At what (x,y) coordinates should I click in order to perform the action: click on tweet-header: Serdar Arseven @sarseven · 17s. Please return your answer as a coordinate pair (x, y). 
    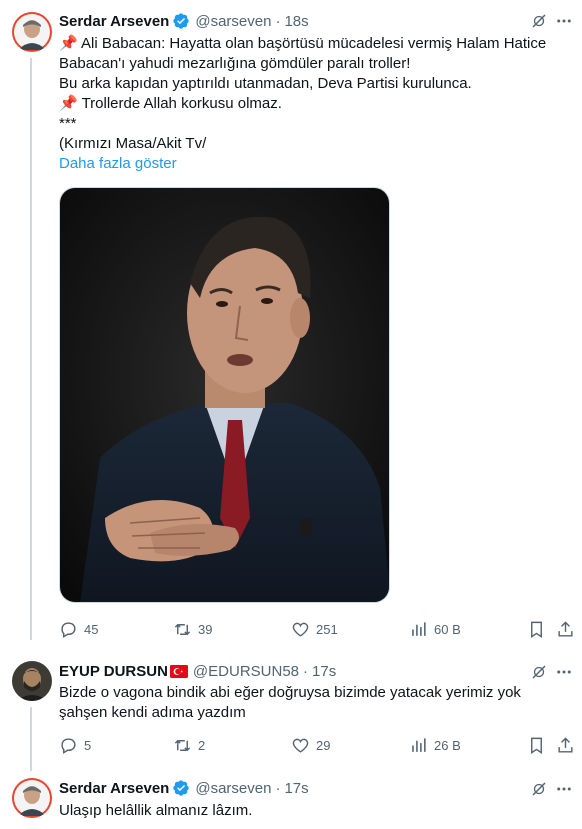
    Looking at the image, I should click on (184, 788).